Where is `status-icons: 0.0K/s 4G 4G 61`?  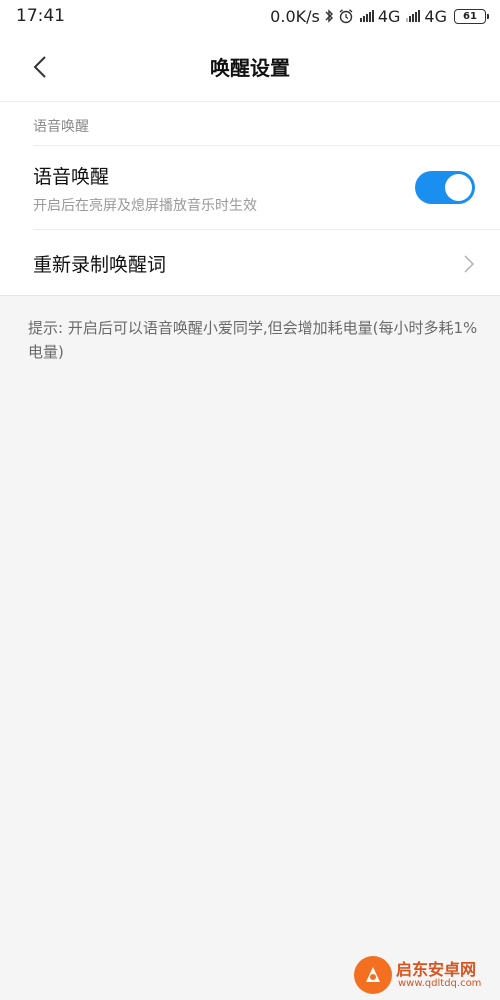 status-icons: 0.0K/s 4G 4G 61 is located at coordinates (379, 16).